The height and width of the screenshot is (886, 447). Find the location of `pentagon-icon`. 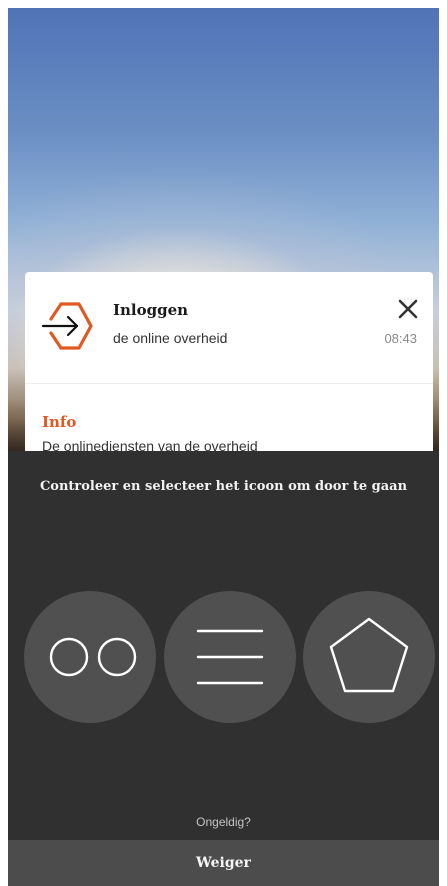

pentagon-icon is located at coordinates (369, 655).